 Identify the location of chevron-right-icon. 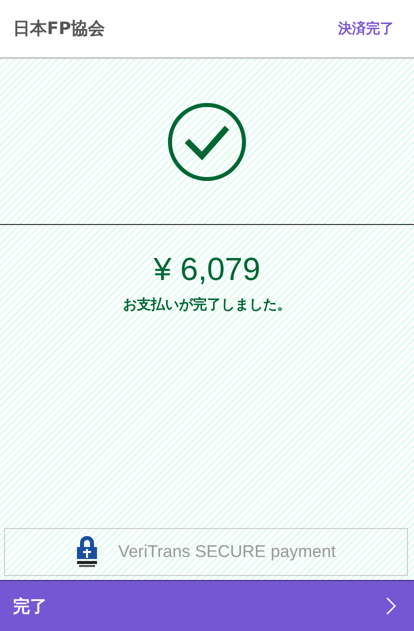
(391, 606).